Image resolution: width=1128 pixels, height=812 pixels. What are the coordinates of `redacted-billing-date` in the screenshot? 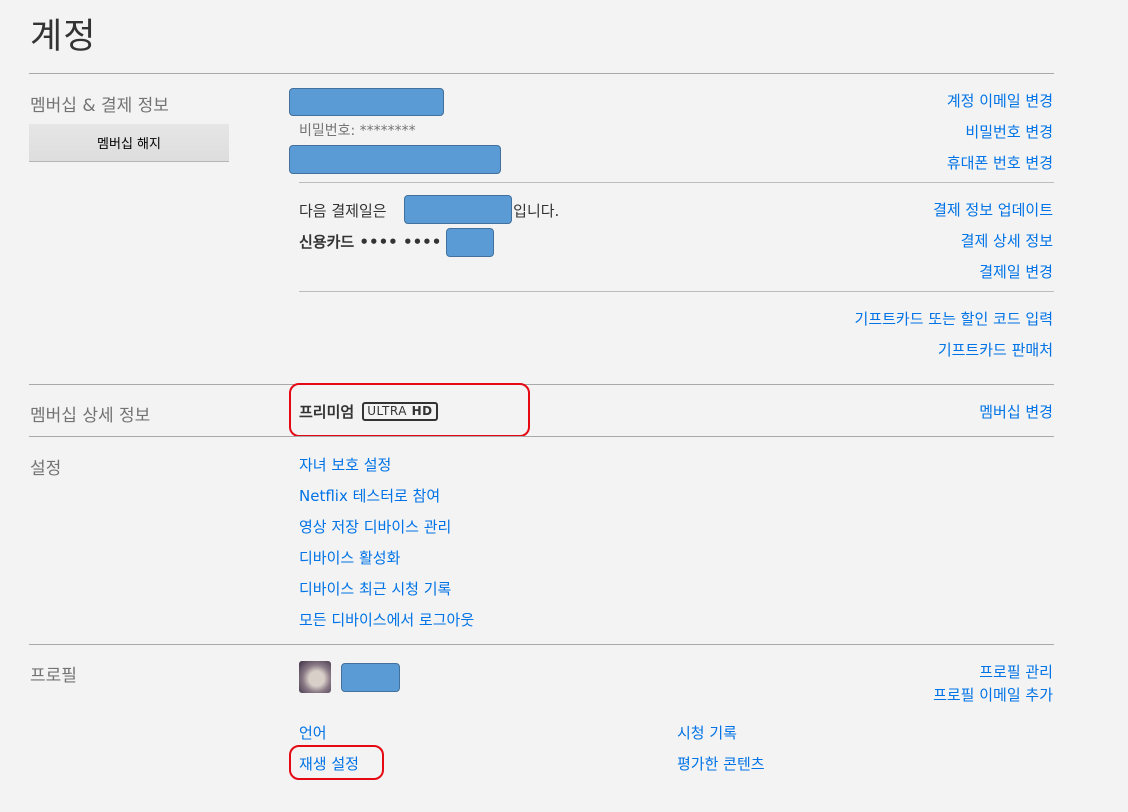 It's located at (458, 209).